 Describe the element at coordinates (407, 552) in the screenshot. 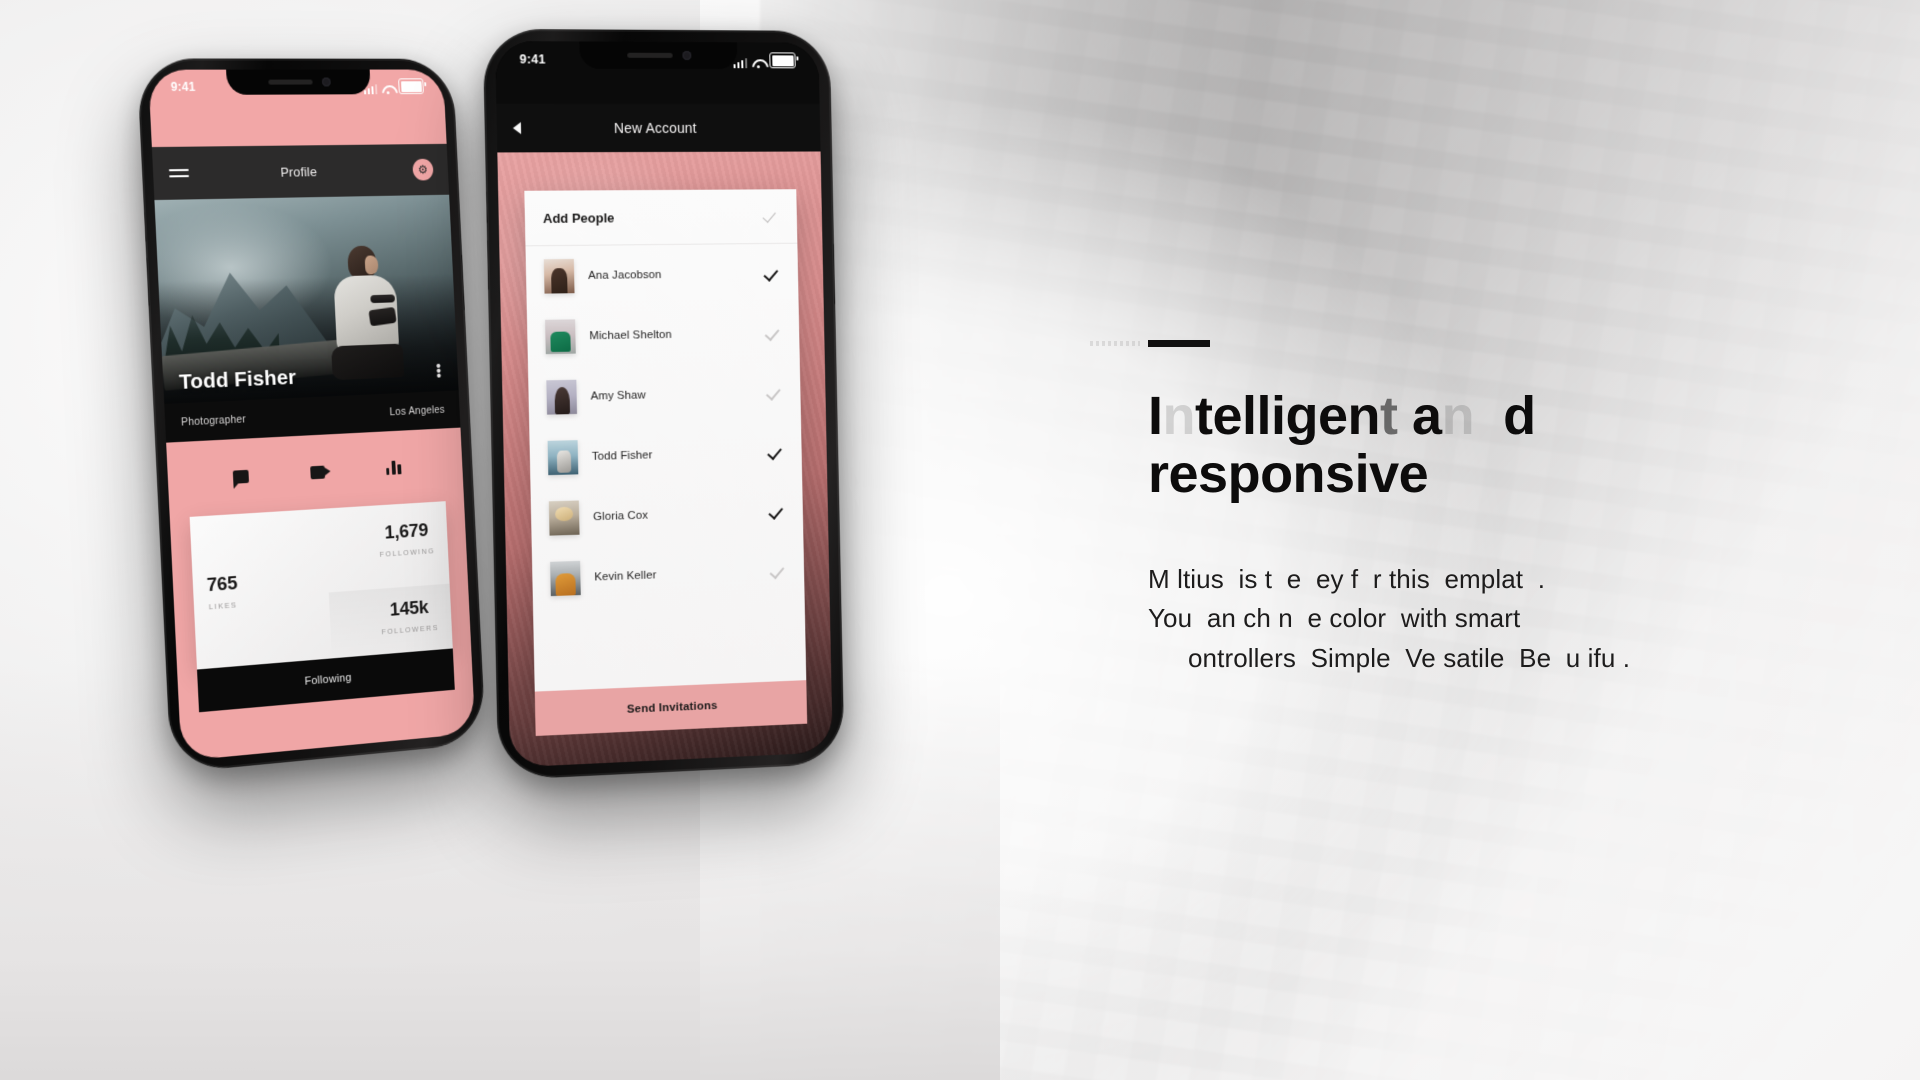

I see `stat-label: FOLLOWING` at that location.